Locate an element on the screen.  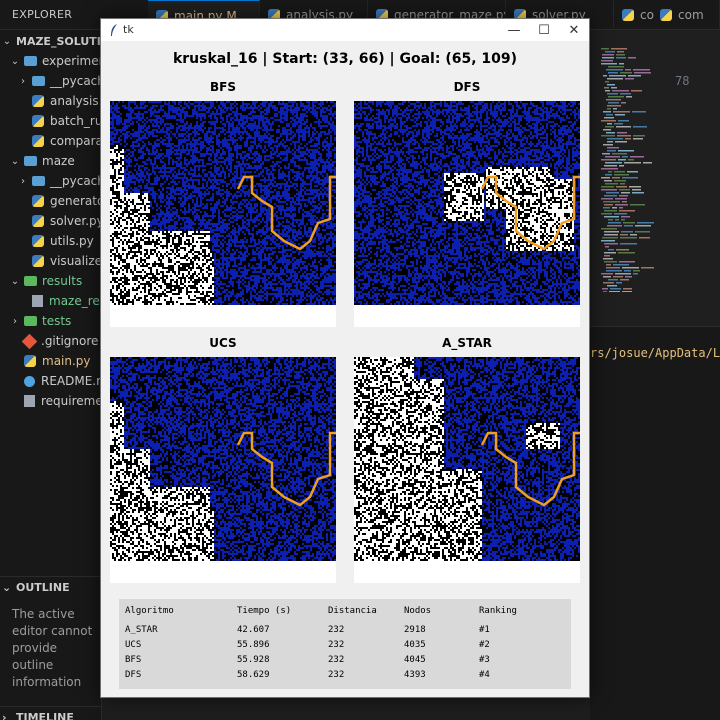
tree-item: visualizer is located at coordinates (50, 261).